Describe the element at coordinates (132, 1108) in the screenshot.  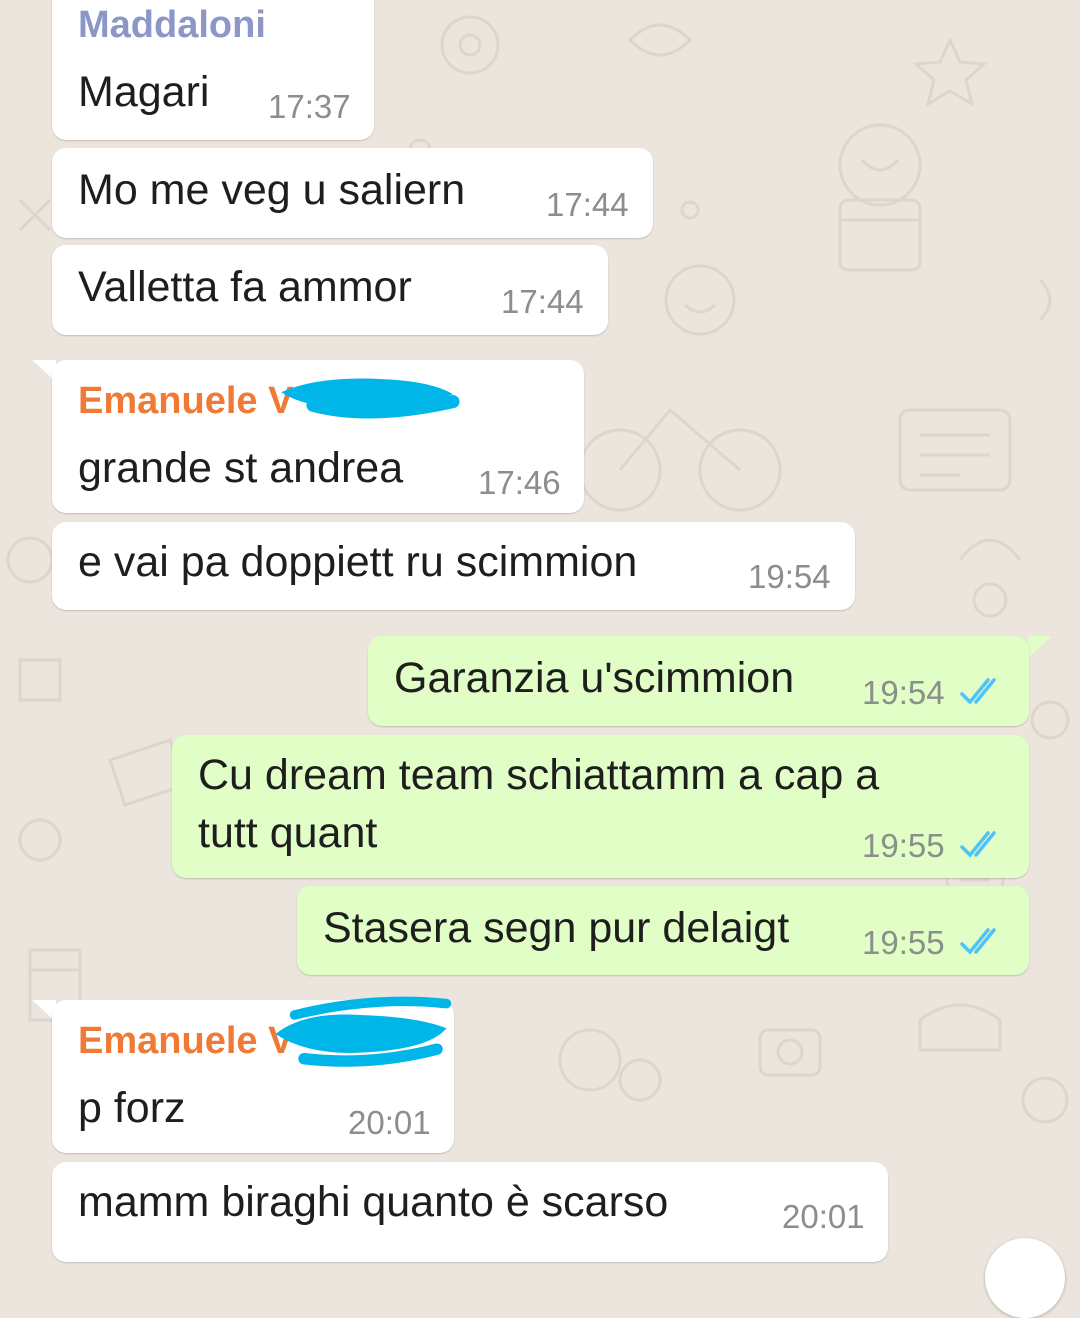
I see `message-text: p forz` at that location.